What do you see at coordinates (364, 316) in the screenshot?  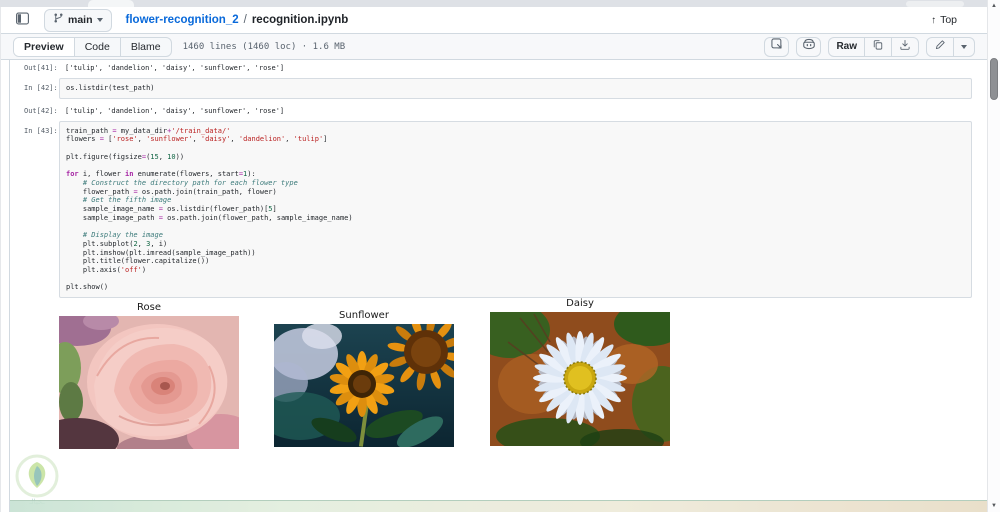 I see `figure-title-sunflower: Sunflower` at bounding box center [364, 316].